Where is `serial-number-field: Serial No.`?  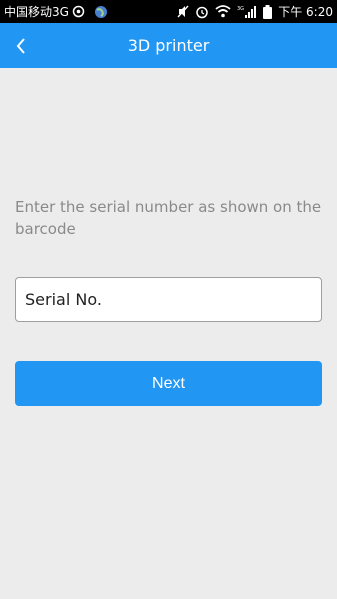
serial-number-field: Serial No. is located at coordinates (169, 299).